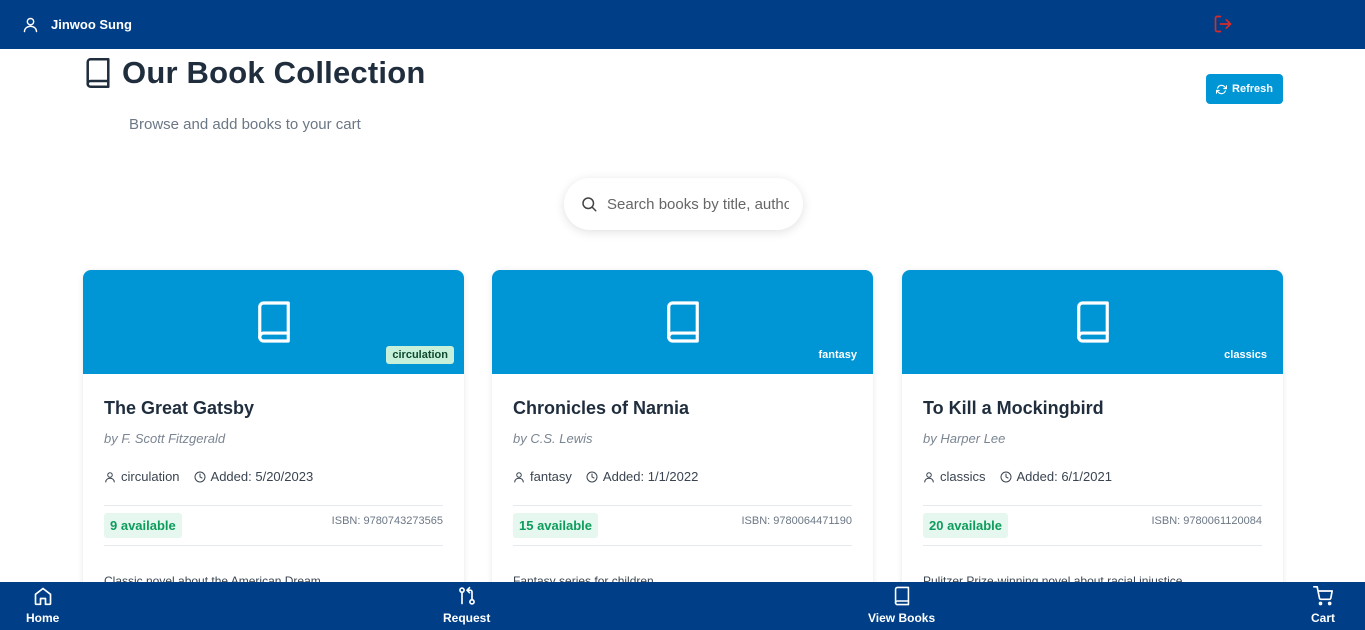 The width and height of the screenshot is (1365, 630). I want to click on logout-button, so click(1223, 26).